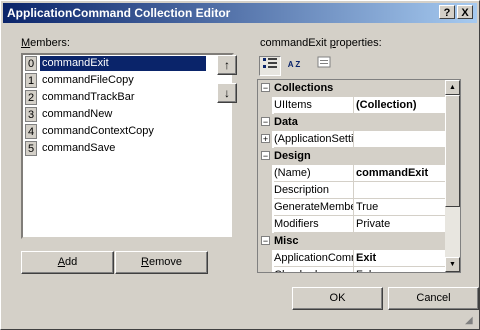 The height and width of the screenshot is (330, 480). What do you see at coordinates (127, 114) in the screenshot?
I see `members-list-item: 3 commandNew` at bounding box center [127, 114].